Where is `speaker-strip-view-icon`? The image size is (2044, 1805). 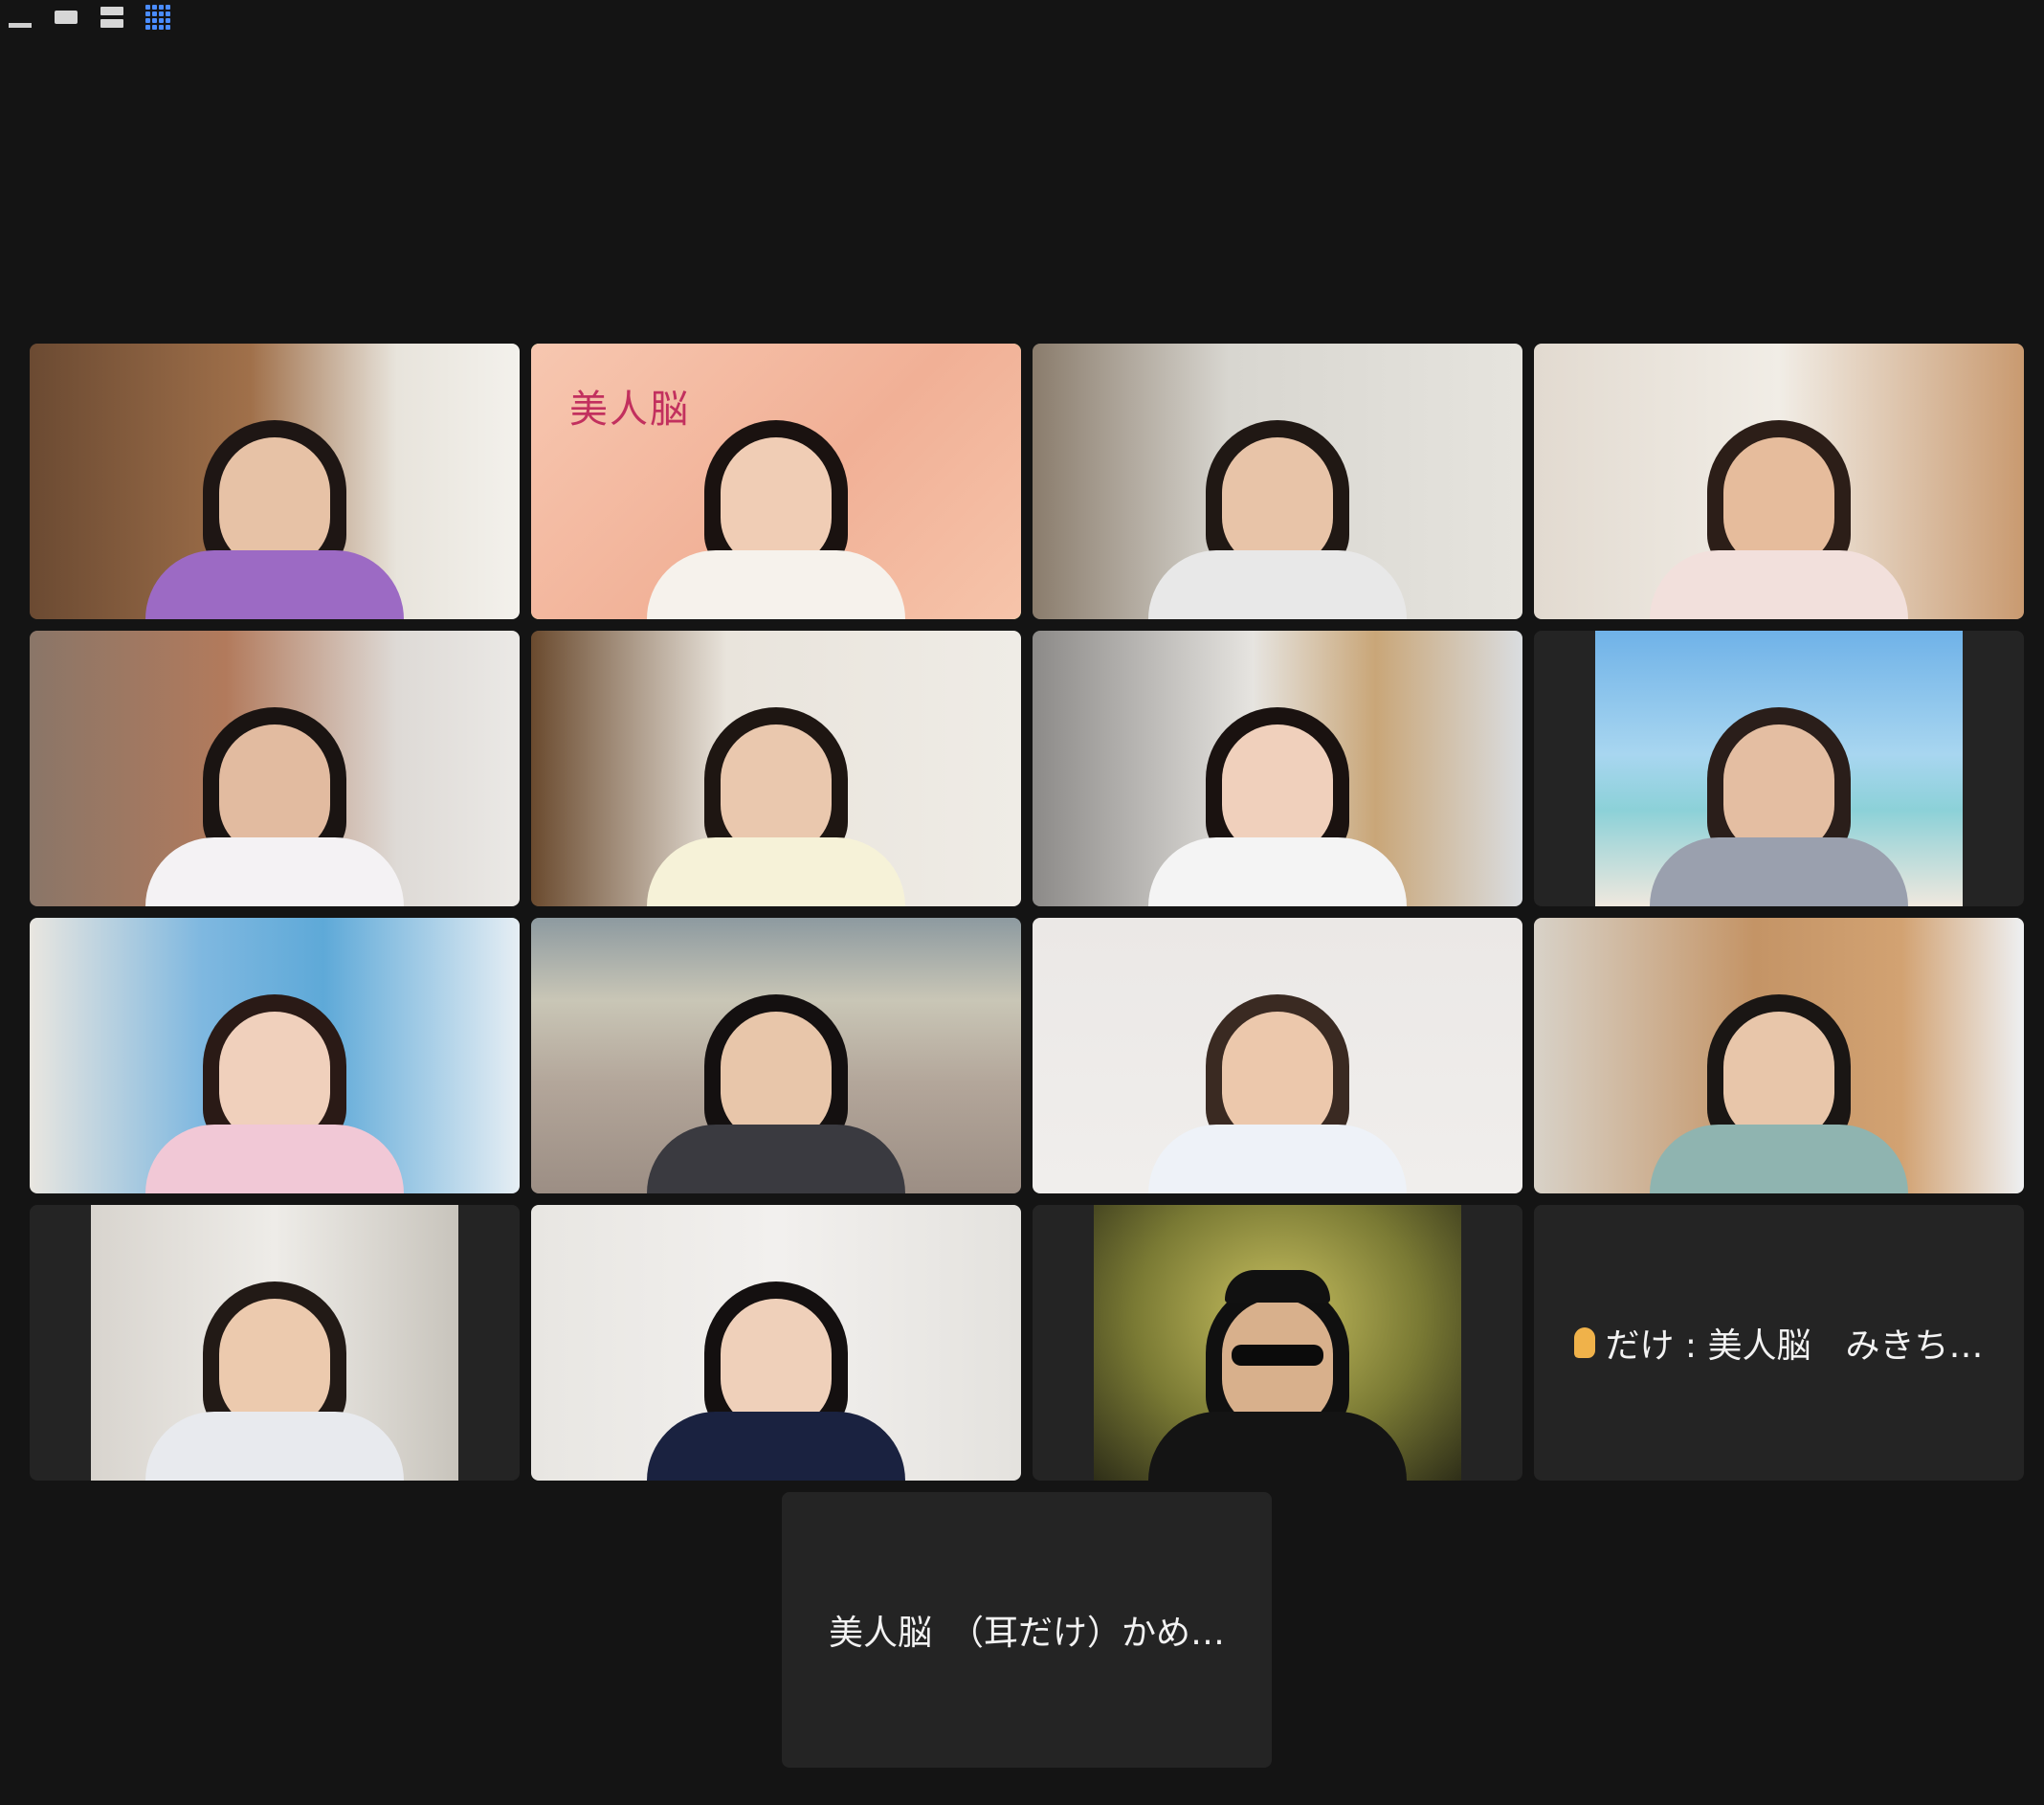 speaker-strip-view-icon is located at coordinates (66, 17).